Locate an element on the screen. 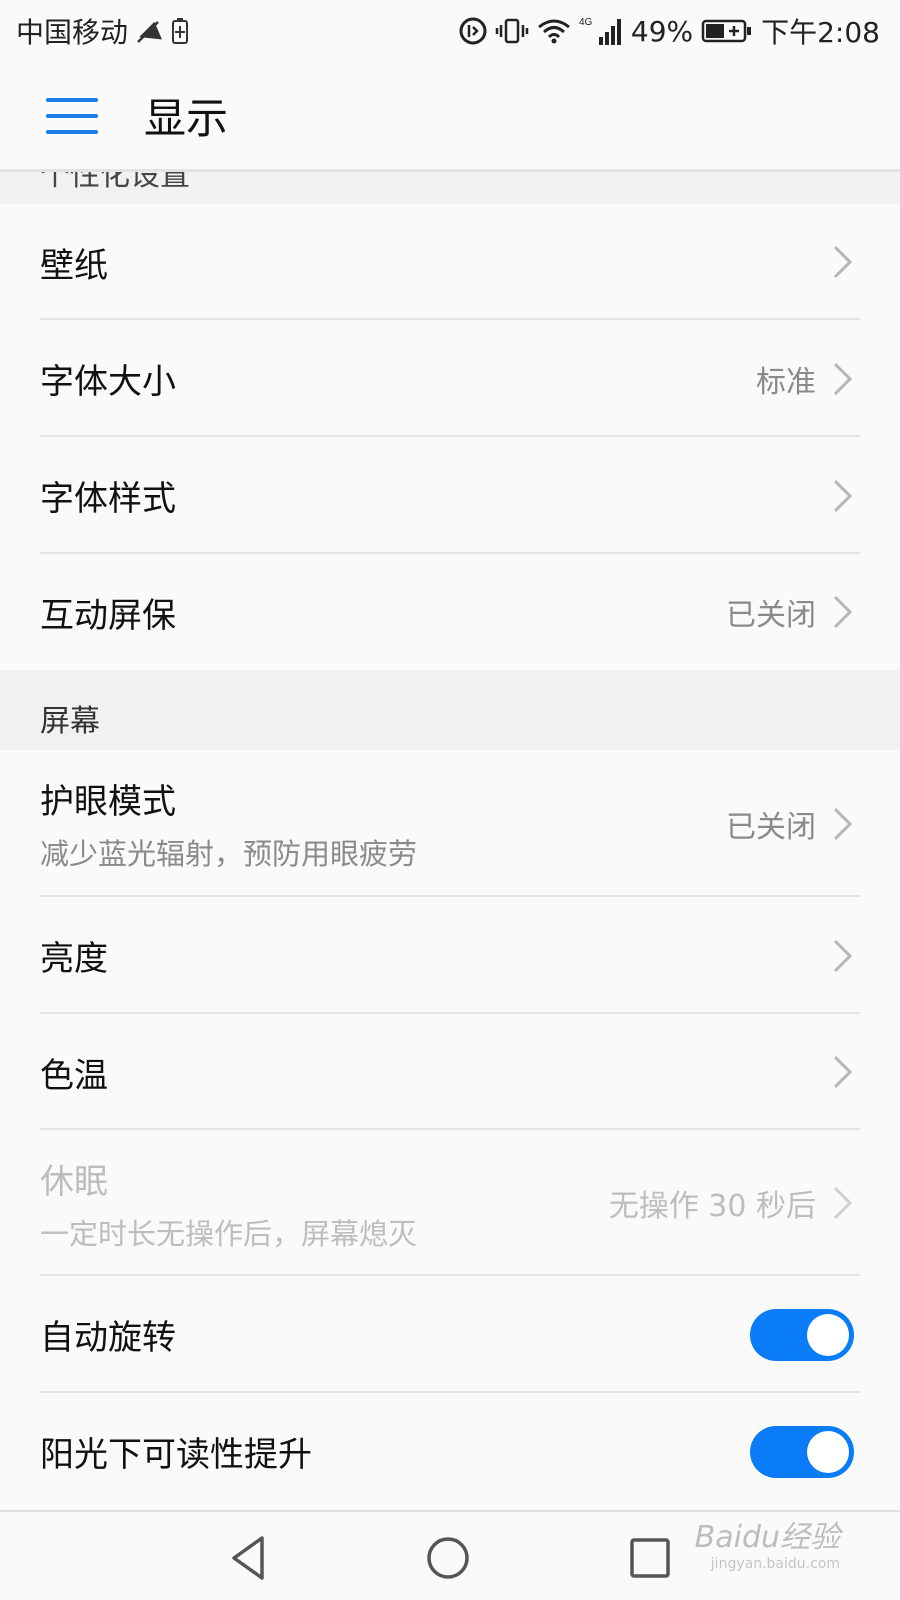  row-value: 无操作 30 秒后 is located at coordinates (712, 1206).